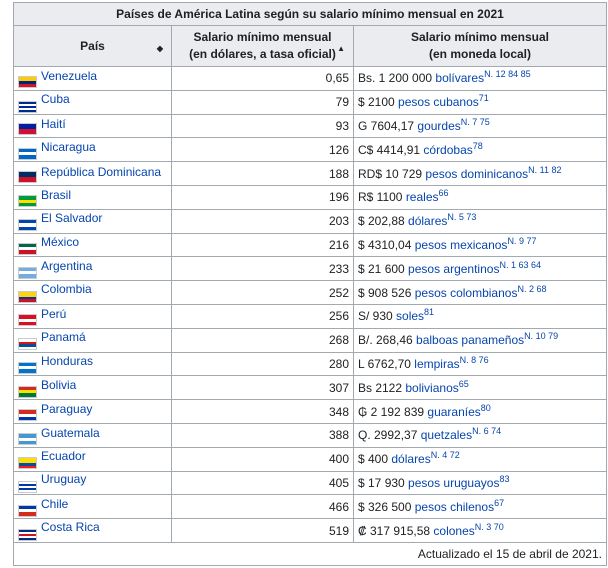 The height and width of the screenshot is (568, 608). What do you see at coordinates (422, 197) in the screenshot?
I see `currency-link: reales` at bounding box center [422, 197].